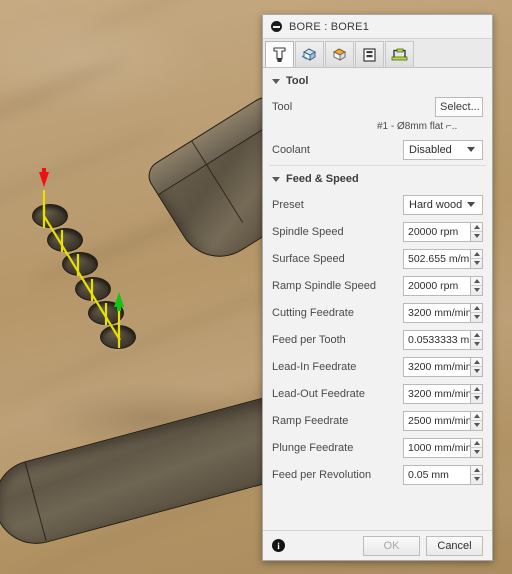  What do you see at coordinates (377, 204) in the screenshot?
I see `preset-row: Preset Hard wood` at bounding box center [377, 204].